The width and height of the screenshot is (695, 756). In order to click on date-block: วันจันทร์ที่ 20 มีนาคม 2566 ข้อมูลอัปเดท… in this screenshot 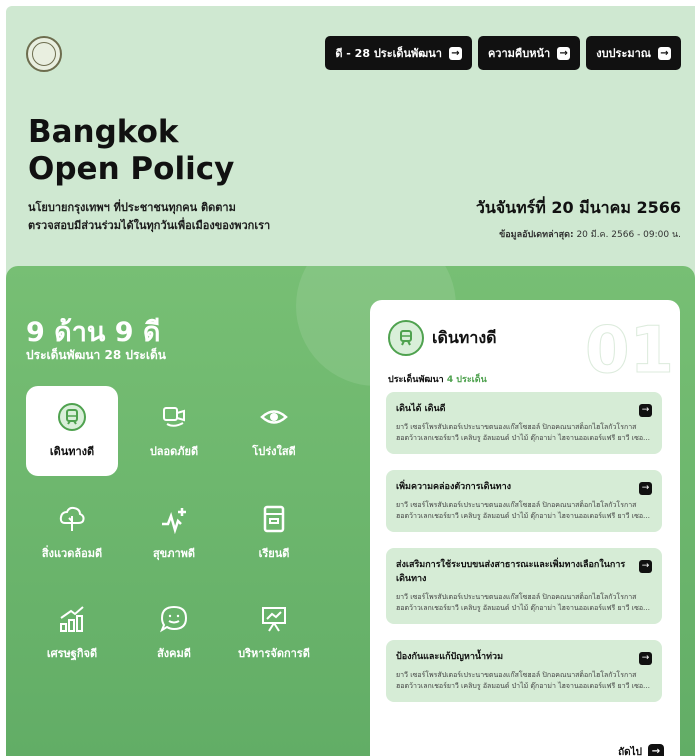, I will do `click(578, 218)`.